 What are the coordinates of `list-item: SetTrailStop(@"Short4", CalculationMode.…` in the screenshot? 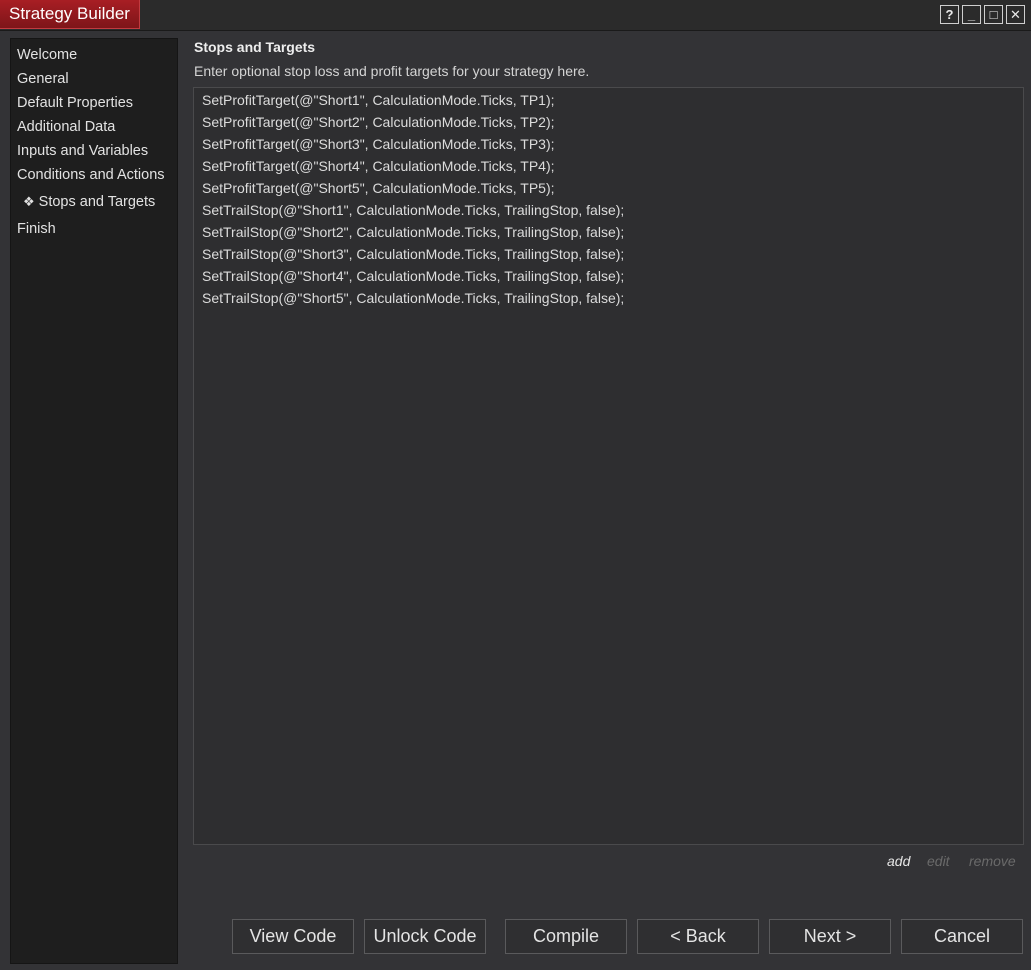 It's located at (413, 276).